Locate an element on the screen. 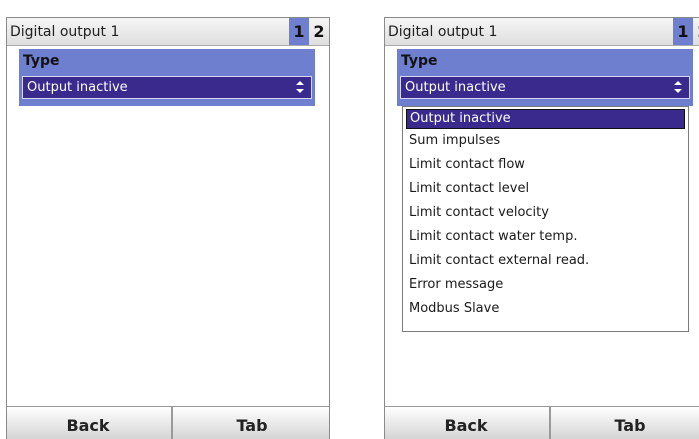 The image size is (699, 439). dropdown-option: Output inactive is located at coordinates (545, 119).